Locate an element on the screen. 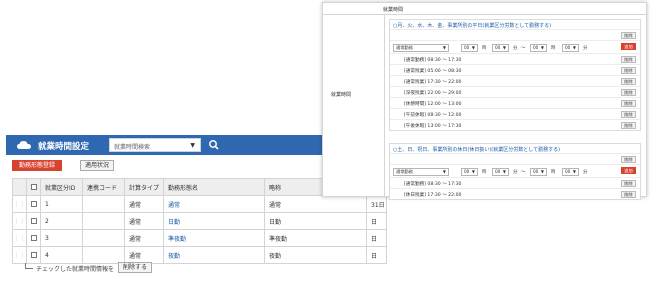  search-select: 就業時間検索 ▼ is located at coordinates (155, 145).